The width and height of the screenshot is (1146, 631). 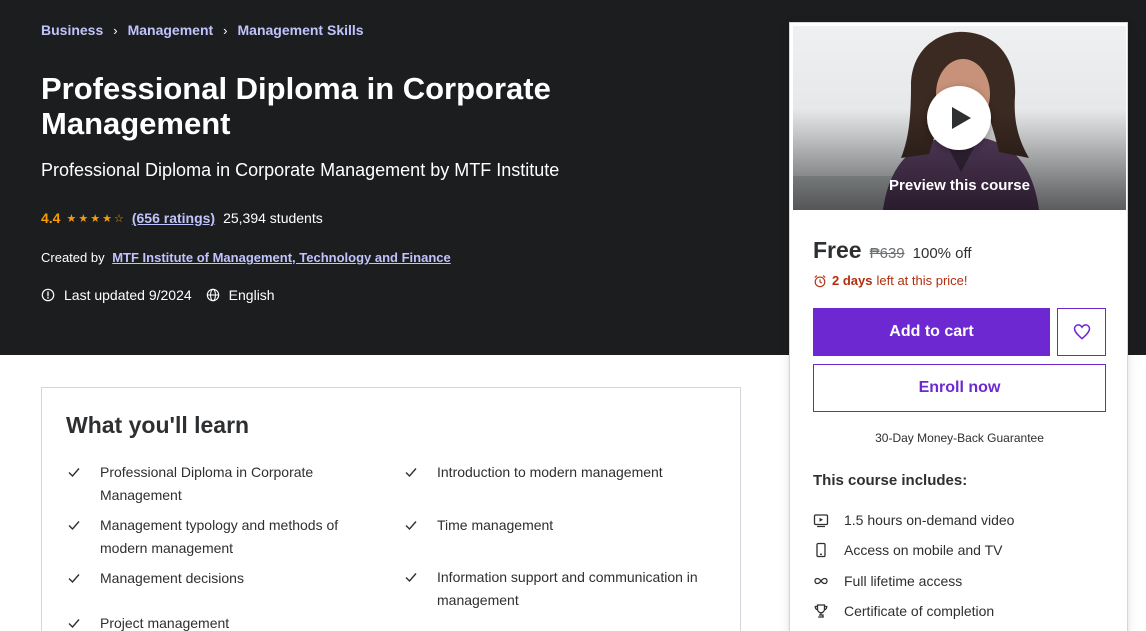 What do you see at coordinates (837, 250) in the screenshot?
I see `current-price: Free` at bounding box center [837, 250].